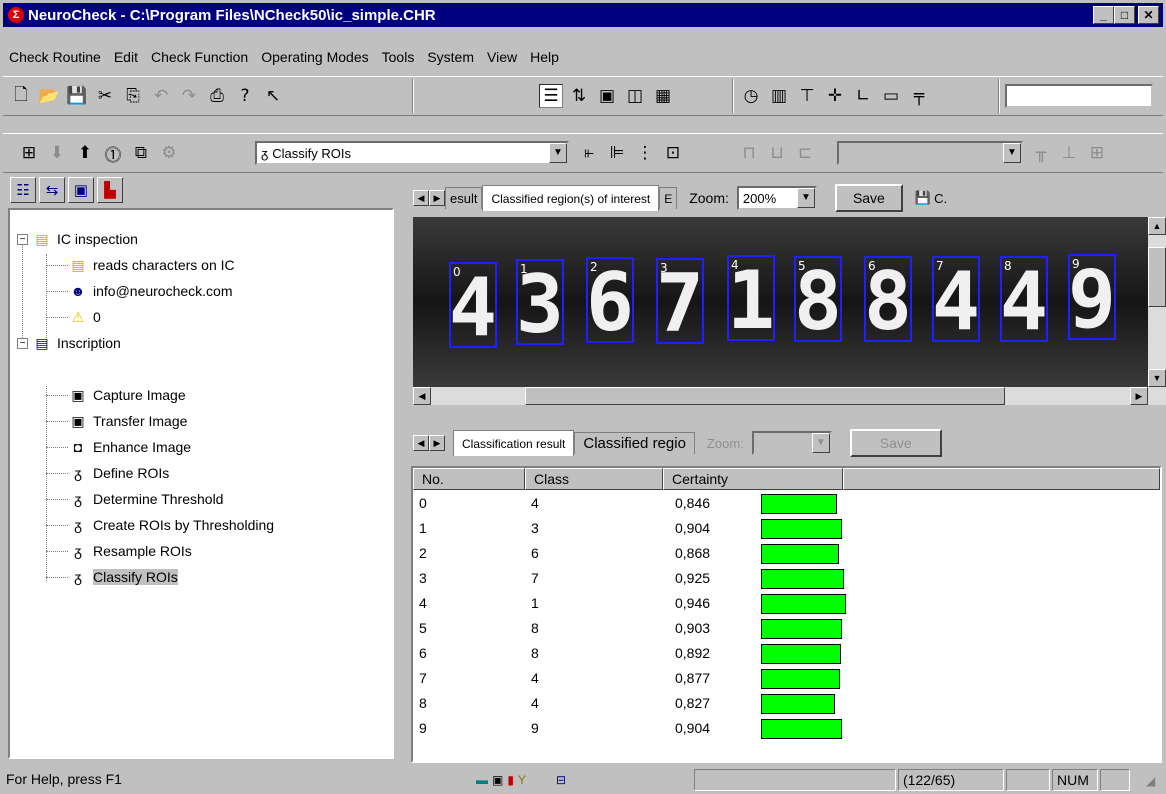  Describe the element at coordinates (81, 190) in the screenshot. I see `tab-images-icon: ▣` at that location.